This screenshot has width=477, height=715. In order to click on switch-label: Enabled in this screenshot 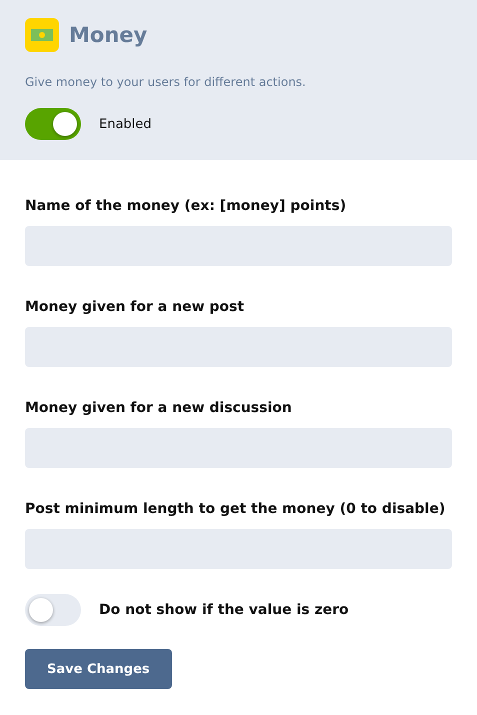, I will do `click(125, 124)`.